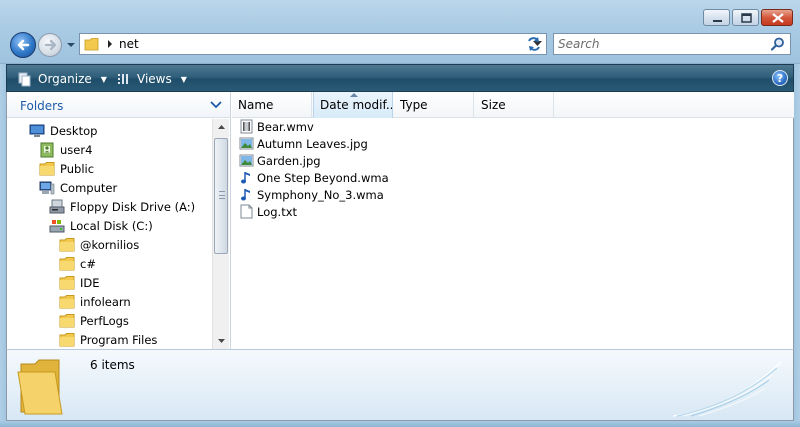  I want to click on text-file-icon, so click(246, 211).